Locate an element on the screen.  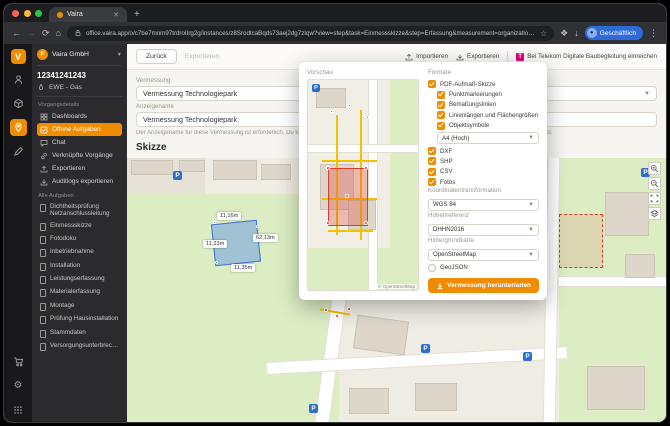
home-icon: ⌂ is located at coordinates (58, 33).